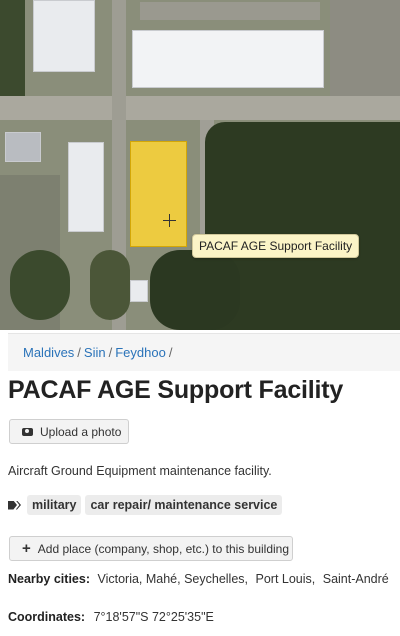 The width and height of the screenshot is (400, 636). What do you see at coordinates (200, 108) in the screenshot?
I see `map-road` at bounding box center [200, 108].